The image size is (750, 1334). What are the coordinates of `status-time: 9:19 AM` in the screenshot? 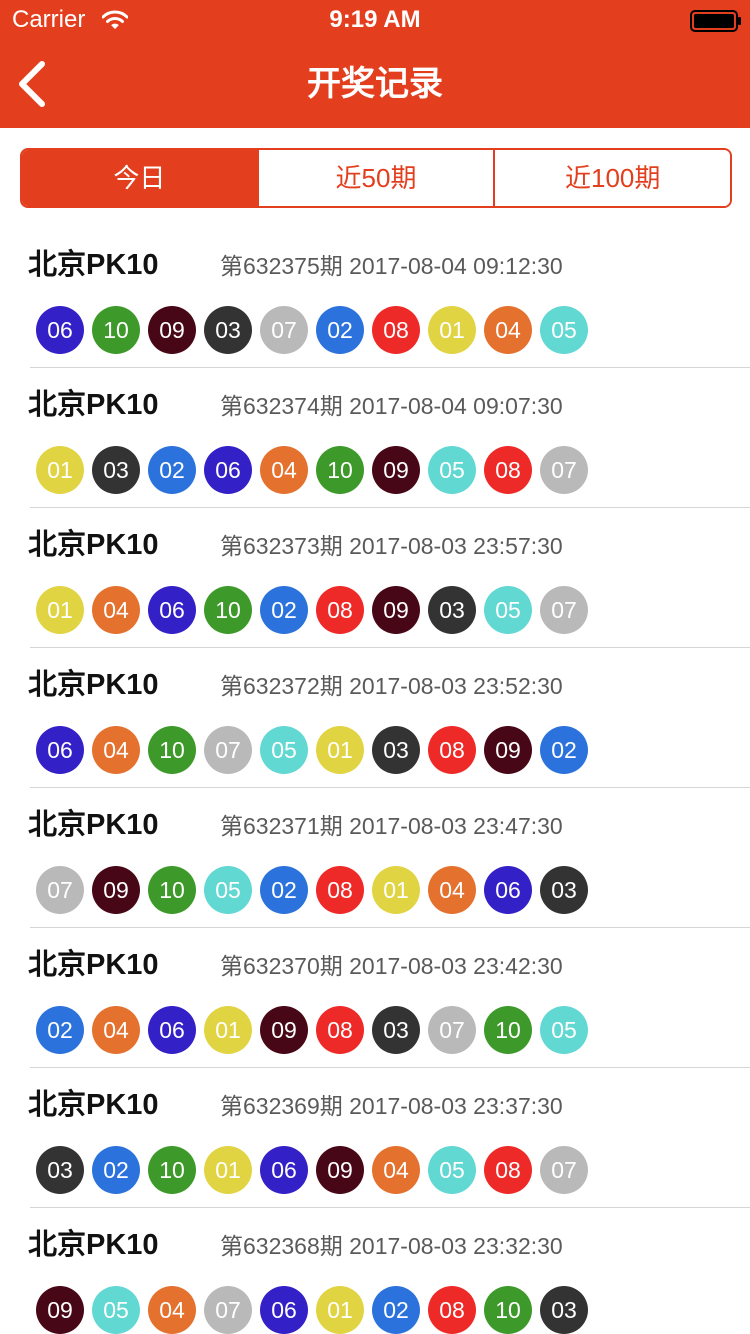 It's located at (375, 19).